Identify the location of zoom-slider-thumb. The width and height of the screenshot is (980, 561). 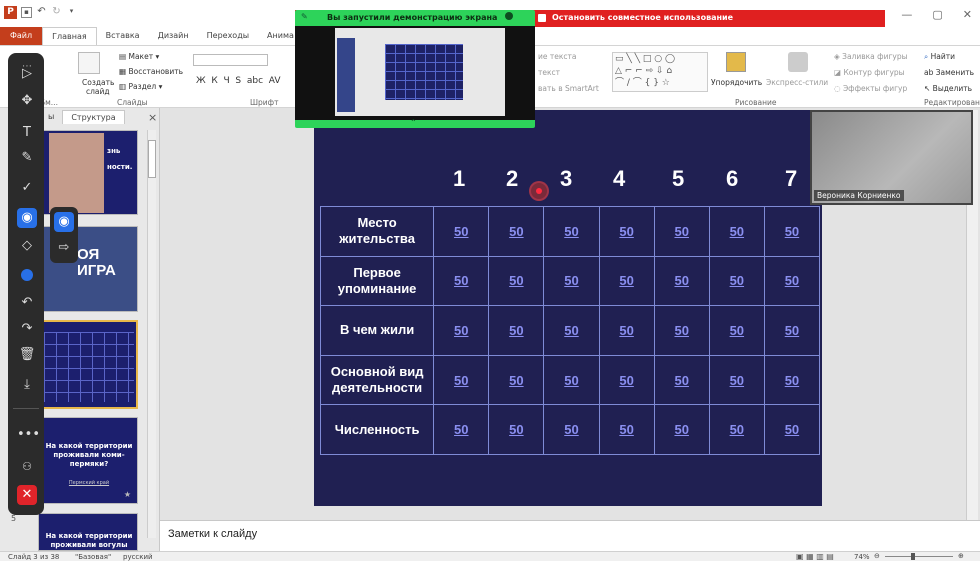
(913, 556).